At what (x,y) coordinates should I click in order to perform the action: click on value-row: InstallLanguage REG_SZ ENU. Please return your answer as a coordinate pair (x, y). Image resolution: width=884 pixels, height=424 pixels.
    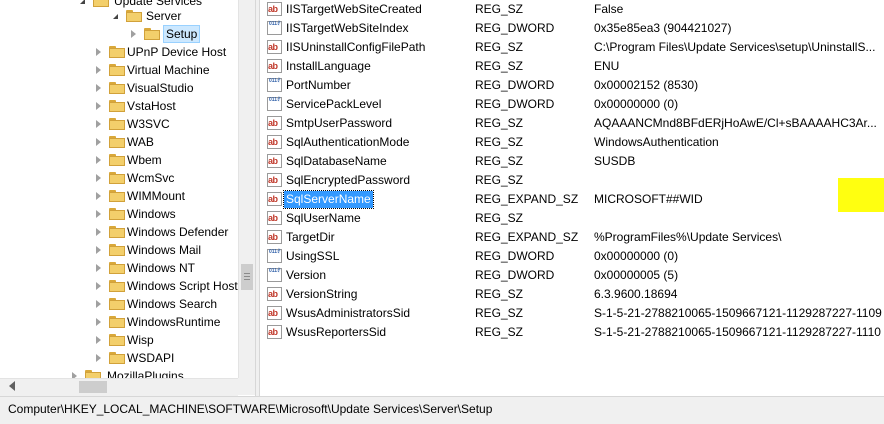
    Looking at the image, I should click on (572, 66).